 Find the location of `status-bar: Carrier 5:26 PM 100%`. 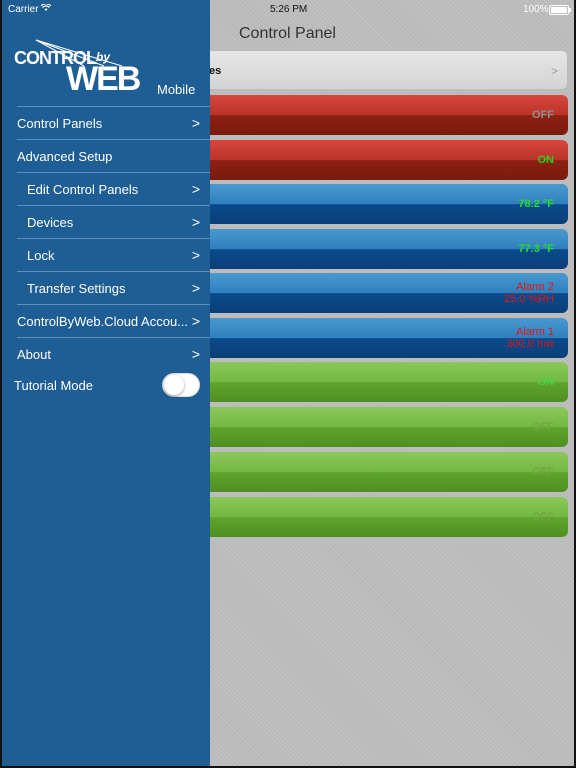

status-bar: Carrier 5:26 PM 100% is located at coordinates (288, 10).